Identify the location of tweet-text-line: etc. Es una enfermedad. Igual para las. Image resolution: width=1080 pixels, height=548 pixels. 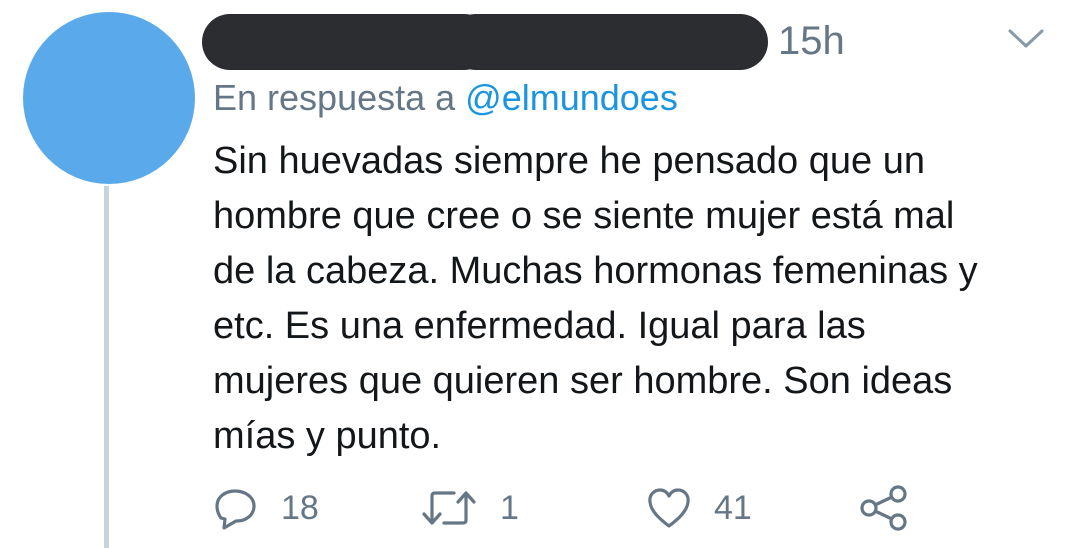
(539, 326).